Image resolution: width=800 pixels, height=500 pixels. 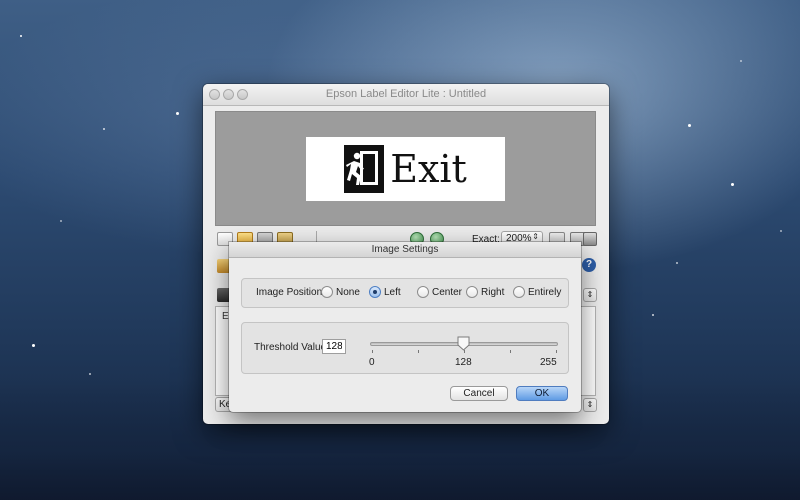 I want to click on help-icon: ?, so click(x=589, y=265).